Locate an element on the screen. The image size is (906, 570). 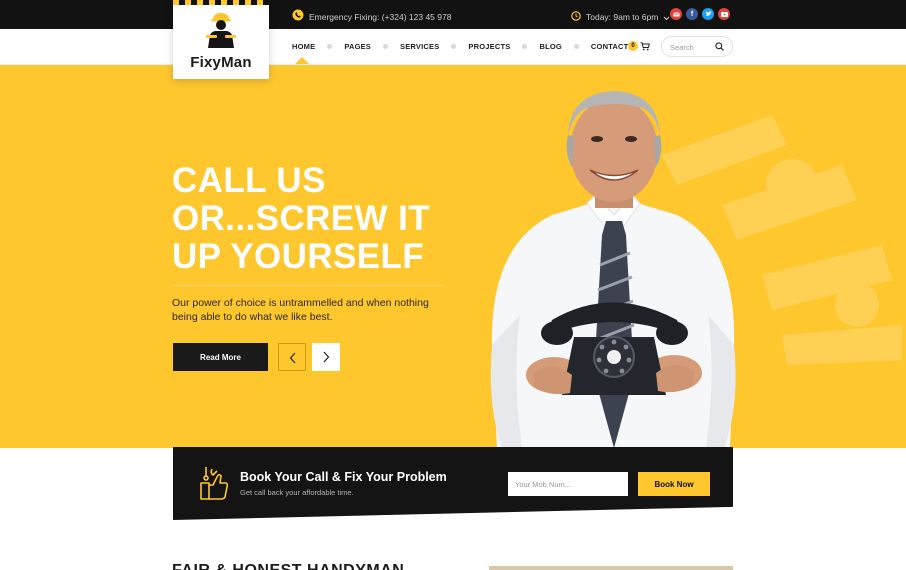
hero-title-line: OR...SCREW IT is located at coordinates (301, 218).